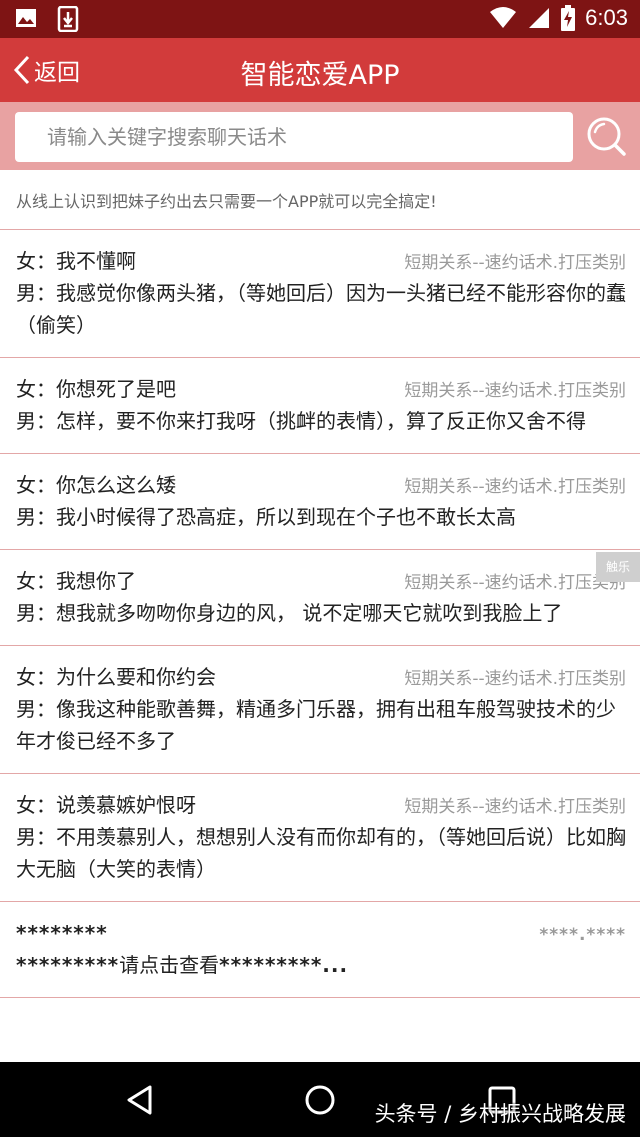 This screenshot has height=1137, width=640. Describe the element at coordinates (21, 70) in the screenshot. I see `chevron-left-icon` at that location.